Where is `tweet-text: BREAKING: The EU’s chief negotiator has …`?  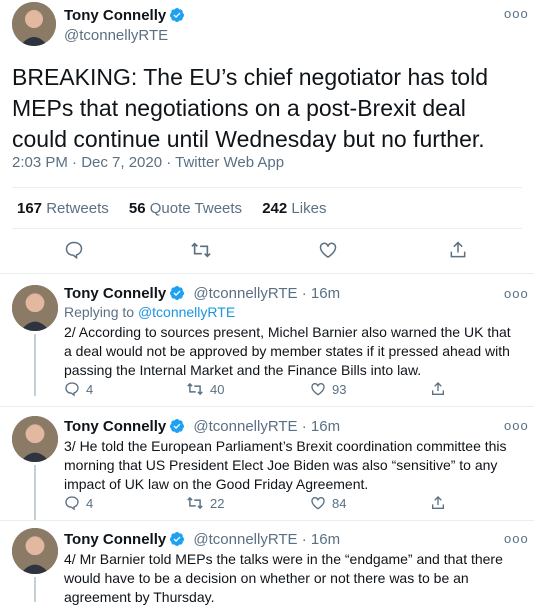 tweet-text: BREAKING: The EU’s chief negotiator has … is located at coordinates (250, 108).